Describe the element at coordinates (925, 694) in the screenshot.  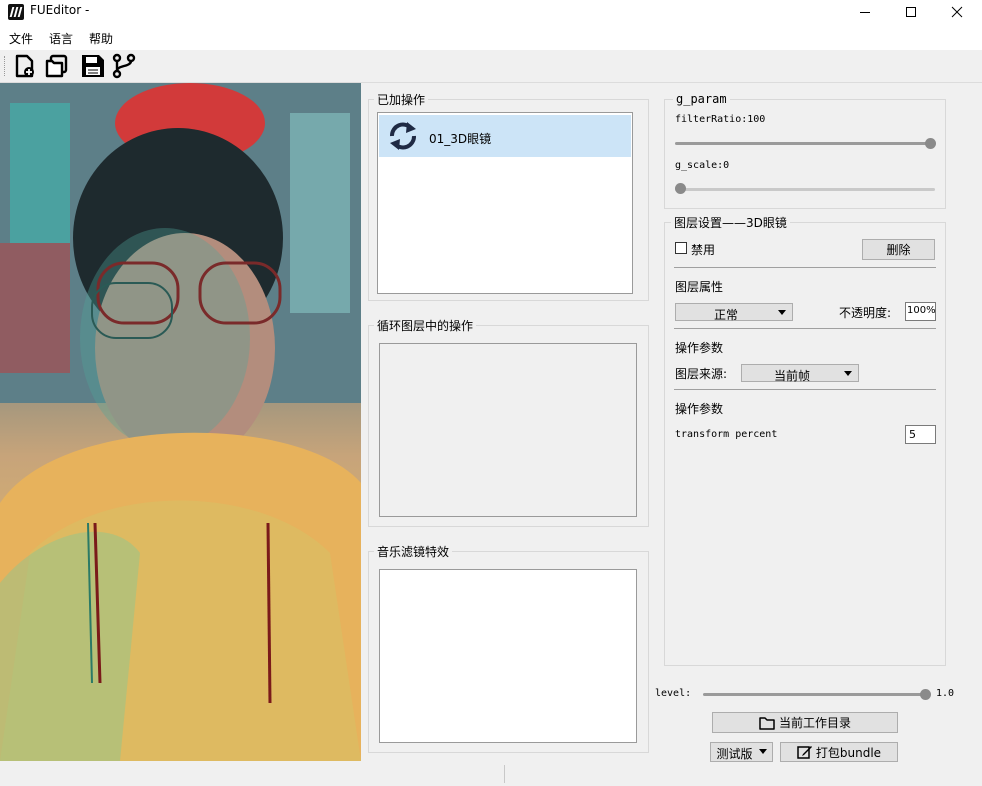
I see `level-handle` at that location.